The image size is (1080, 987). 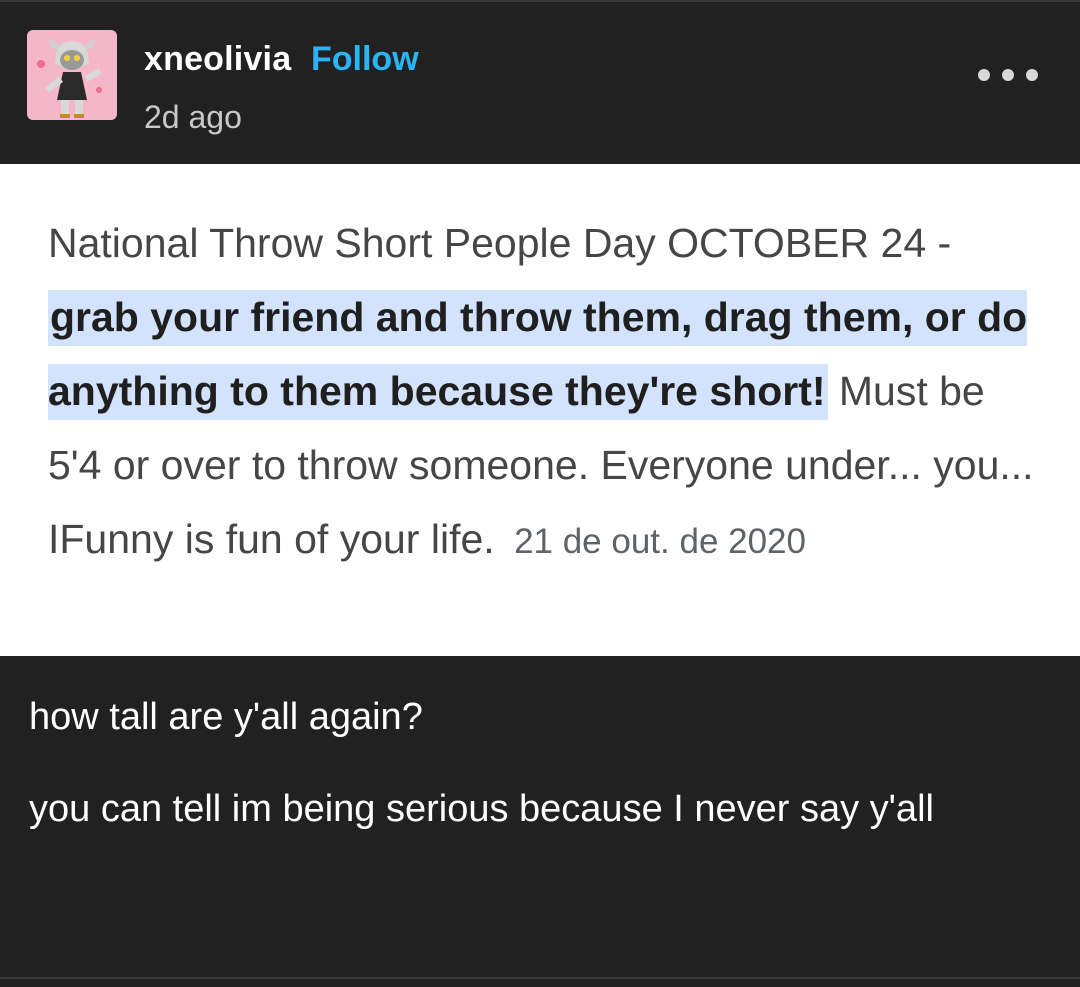 I want to click on bottom-divider, so click(x=540, y=978).